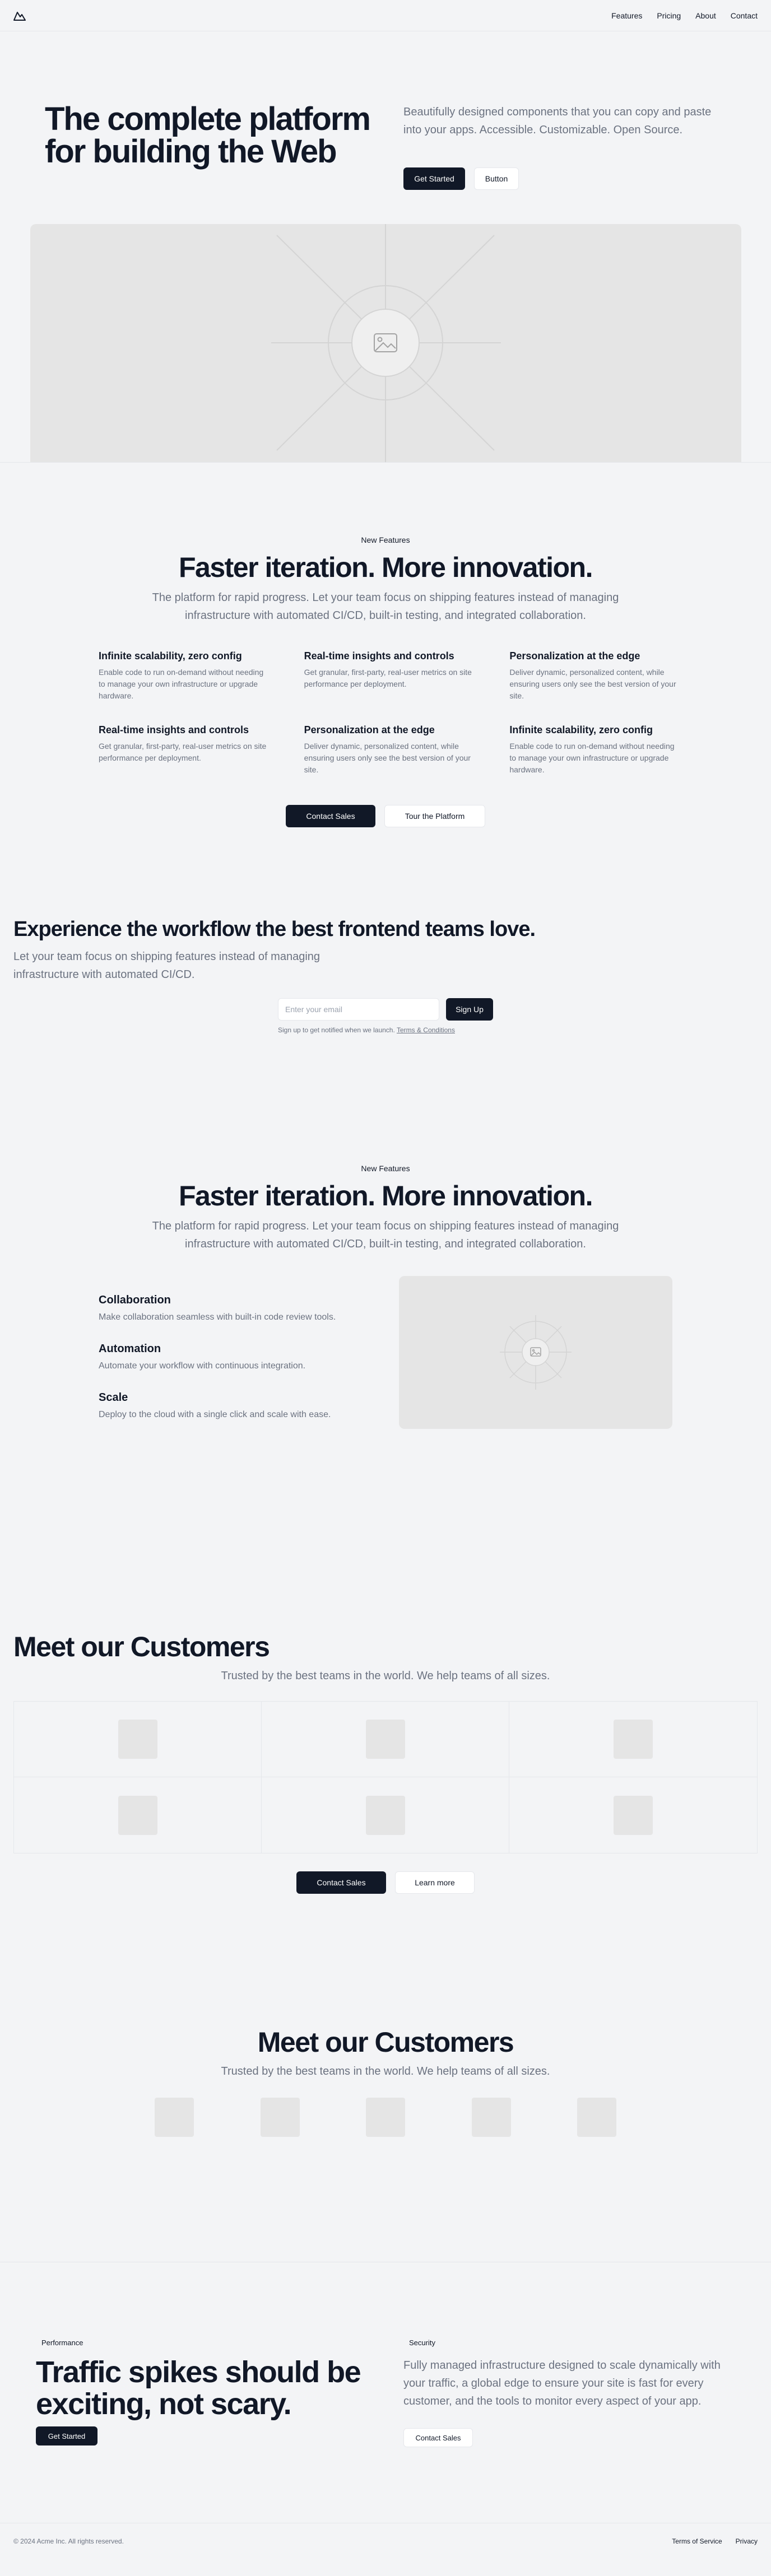  I want to click on features2-image, so click(536, 1352).